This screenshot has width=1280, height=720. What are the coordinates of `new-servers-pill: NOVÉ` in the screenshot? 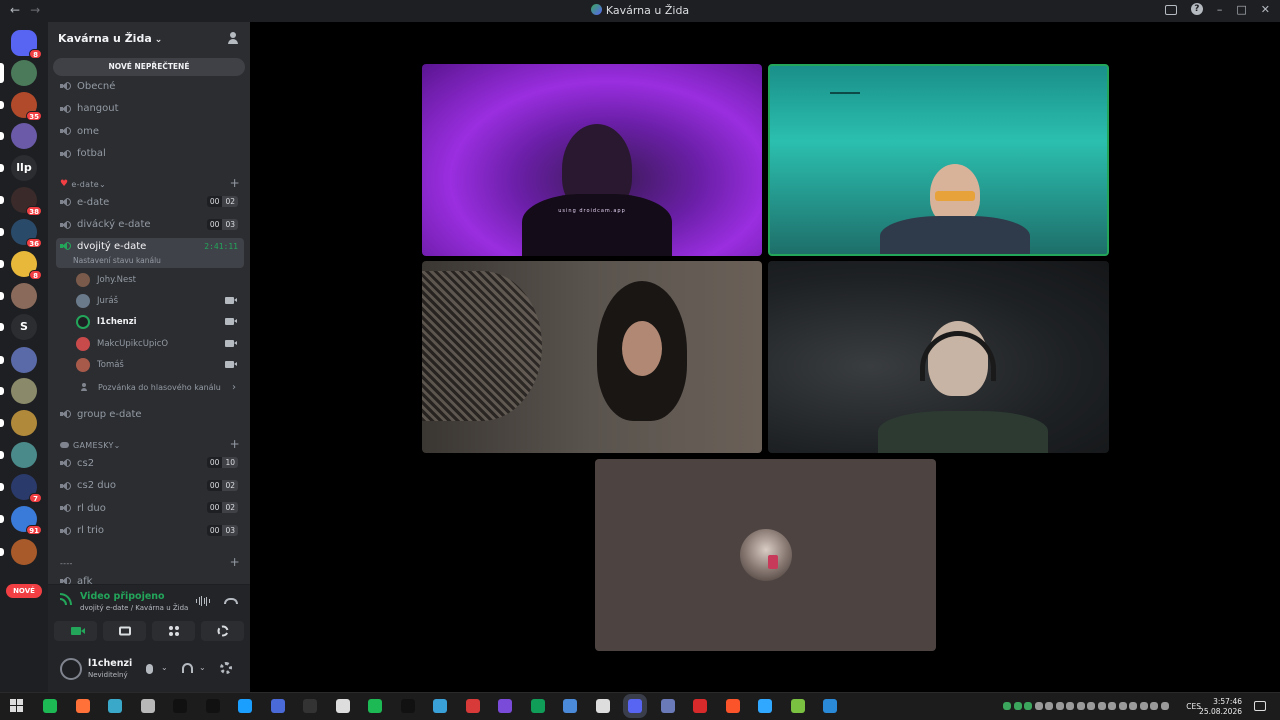 It's located at (24, 591).